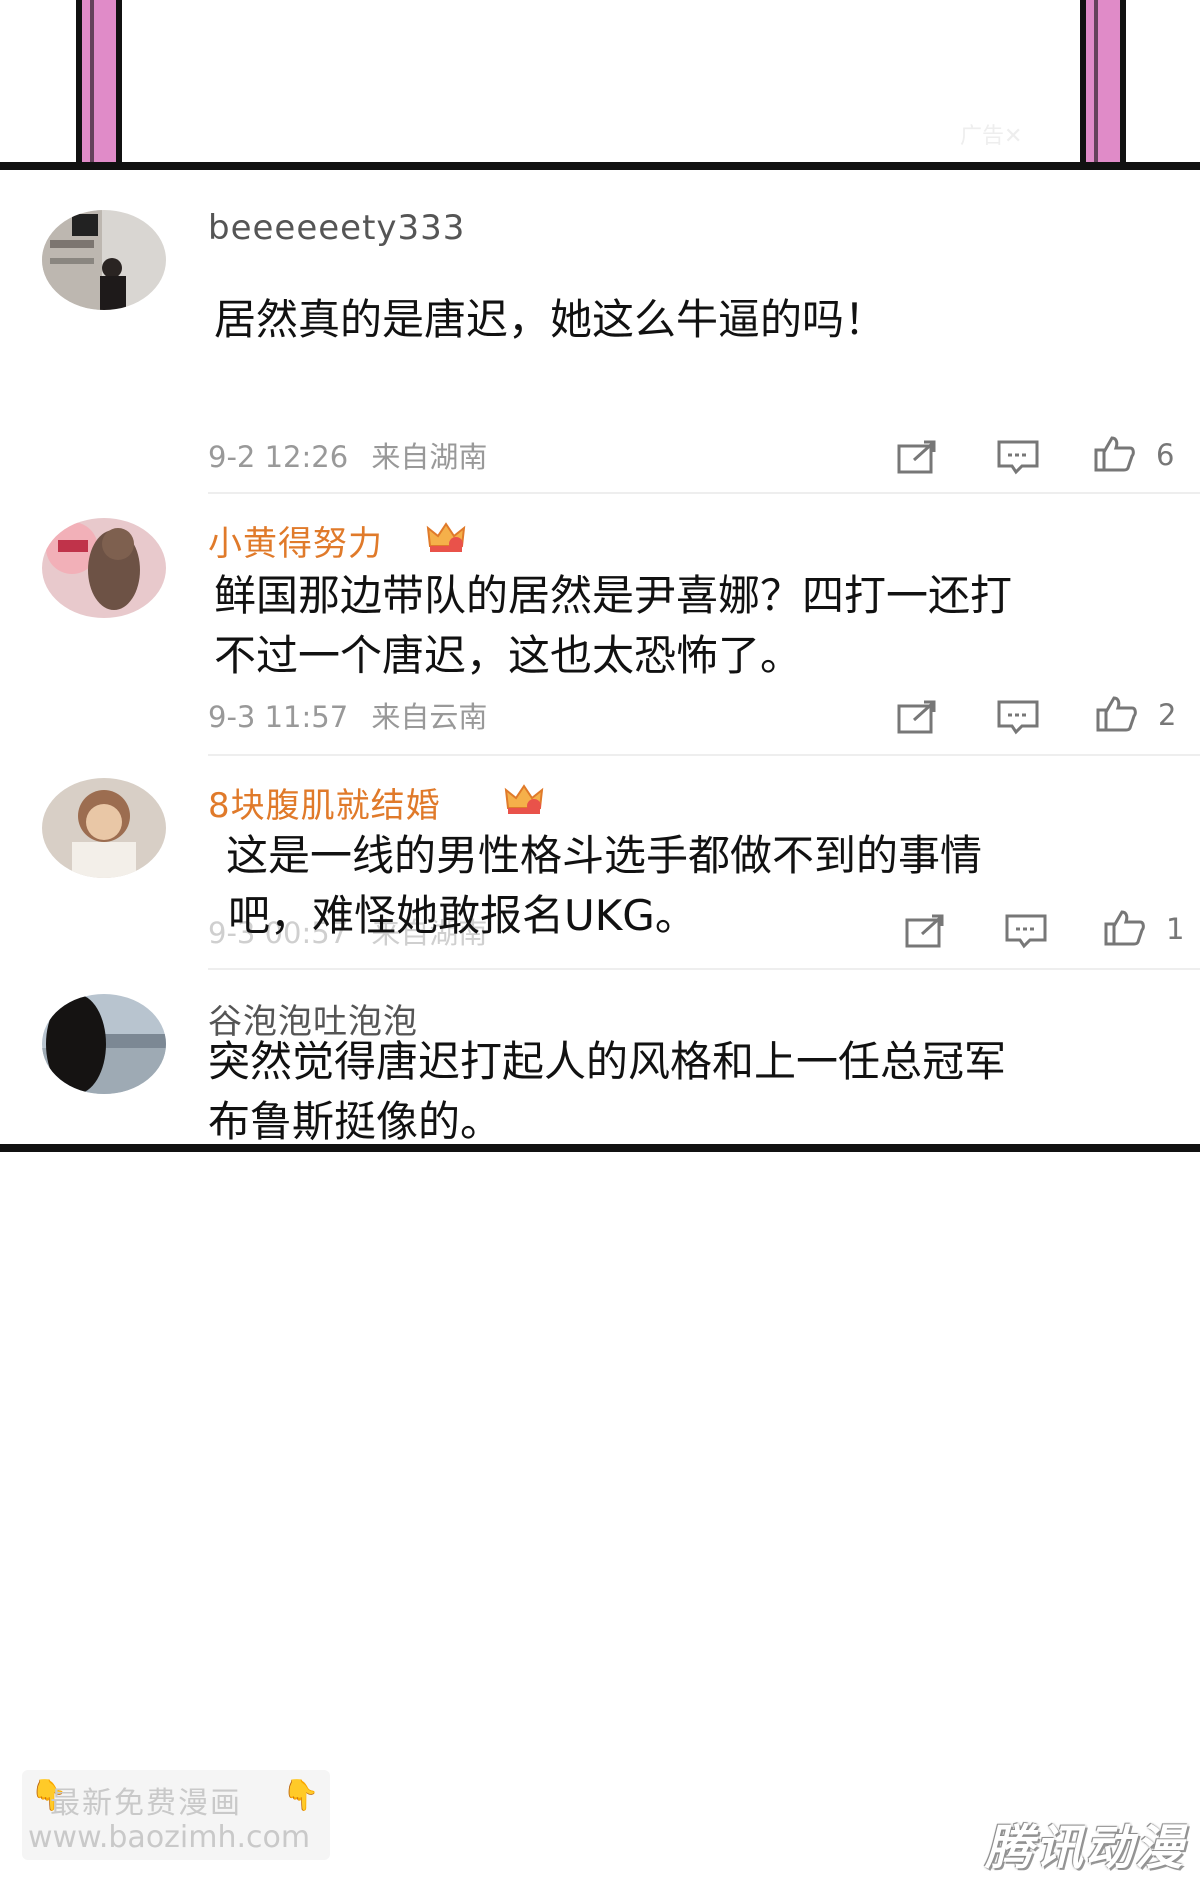 This screenshot has height=1879, width=1200. What do you see at coordinates (324, 802) in the screenshot?
I see `username: 8块腹肌就结婚` at bounding box center [324, 802].